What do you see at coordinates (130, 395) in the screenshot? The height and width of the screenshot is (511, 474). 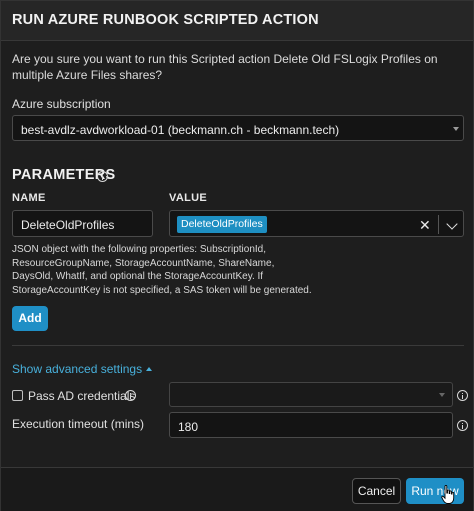 I see `pass-ad-info-icon` at bounding box center [130, 395].